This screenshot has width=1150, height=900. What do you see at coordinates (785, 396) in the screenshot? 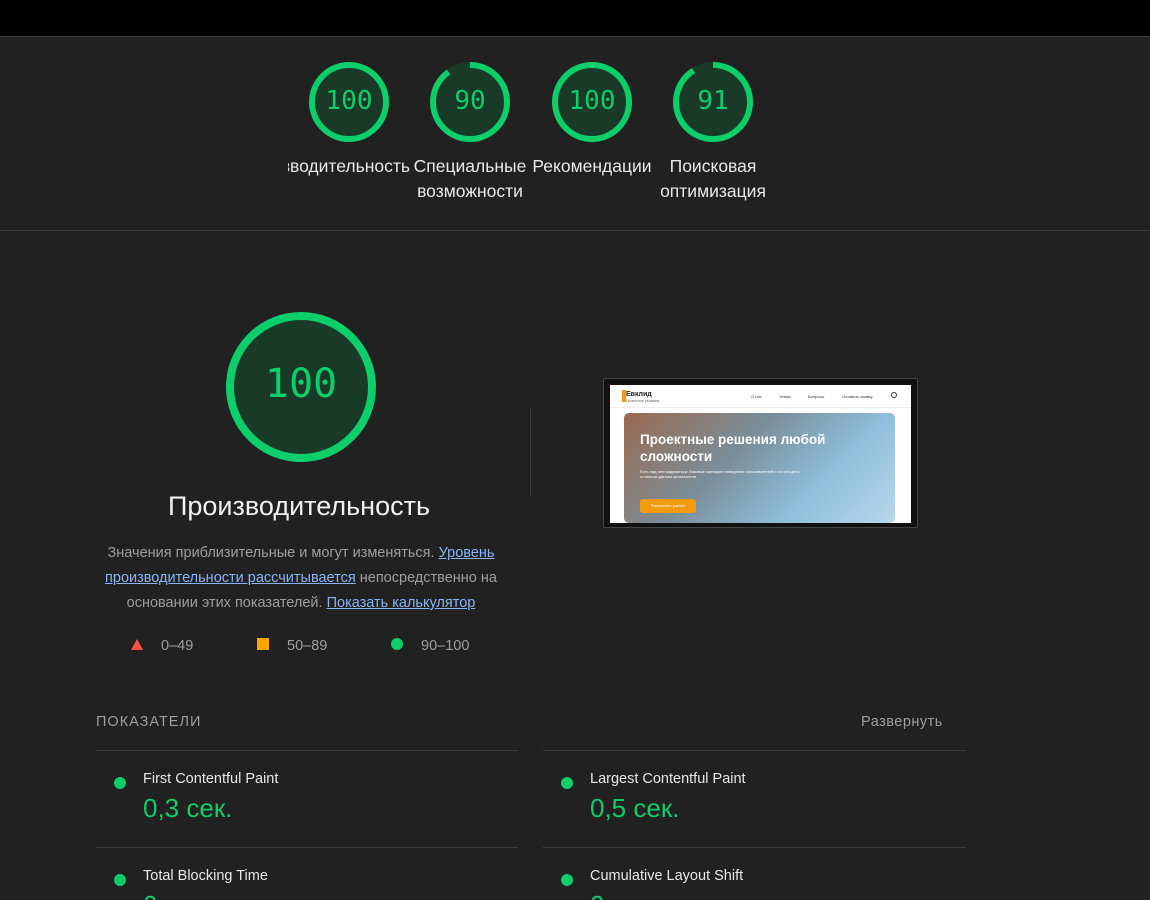
I see `preview-nav-link: Этапы` at bounding box center [785, 396].